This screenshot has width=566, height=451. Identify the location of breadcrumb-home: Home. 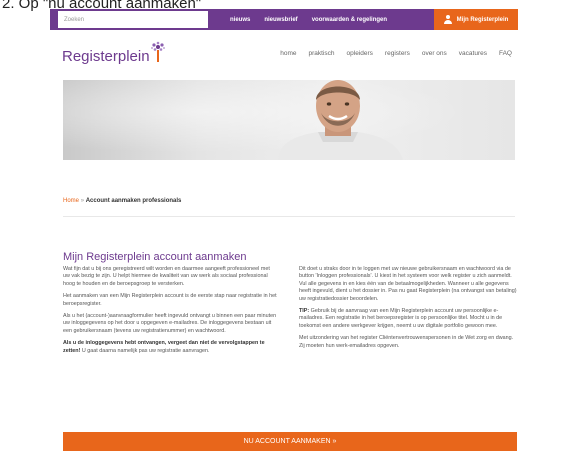
(71, 201).